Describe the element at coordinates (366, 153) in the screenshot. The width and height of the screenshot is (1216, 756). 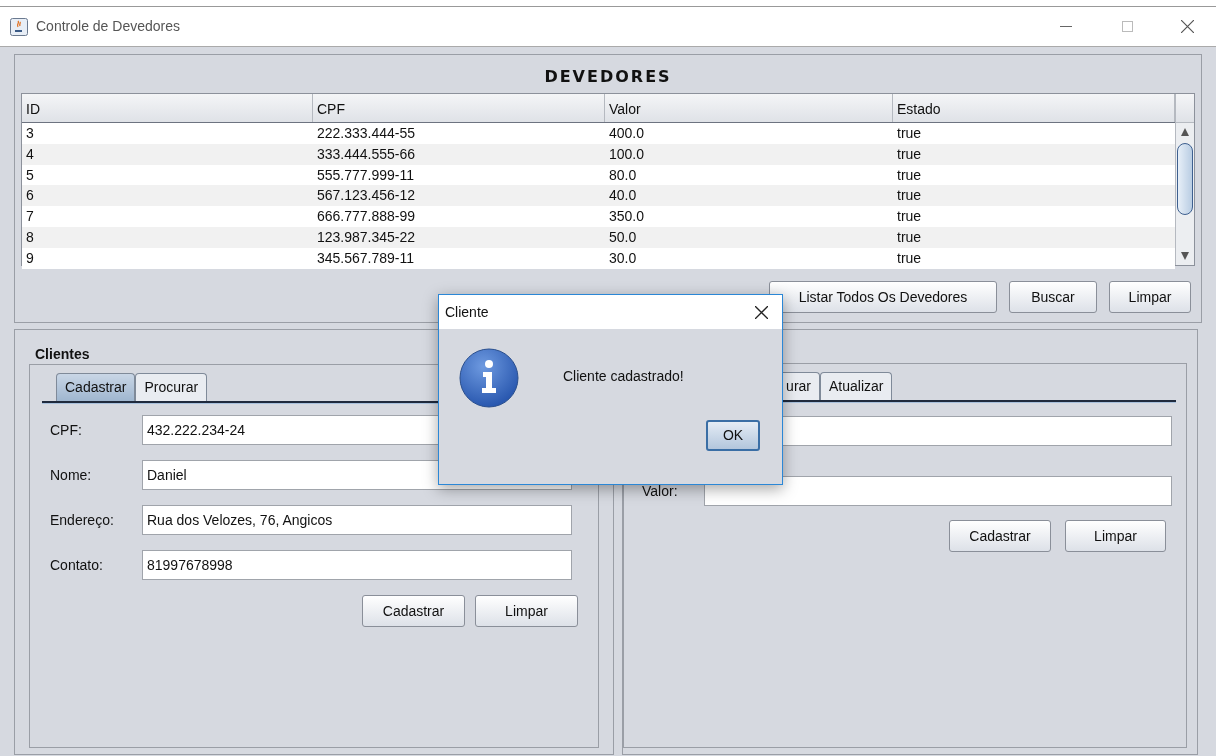
I see `table-cell: 333.444.555-66` at that location.